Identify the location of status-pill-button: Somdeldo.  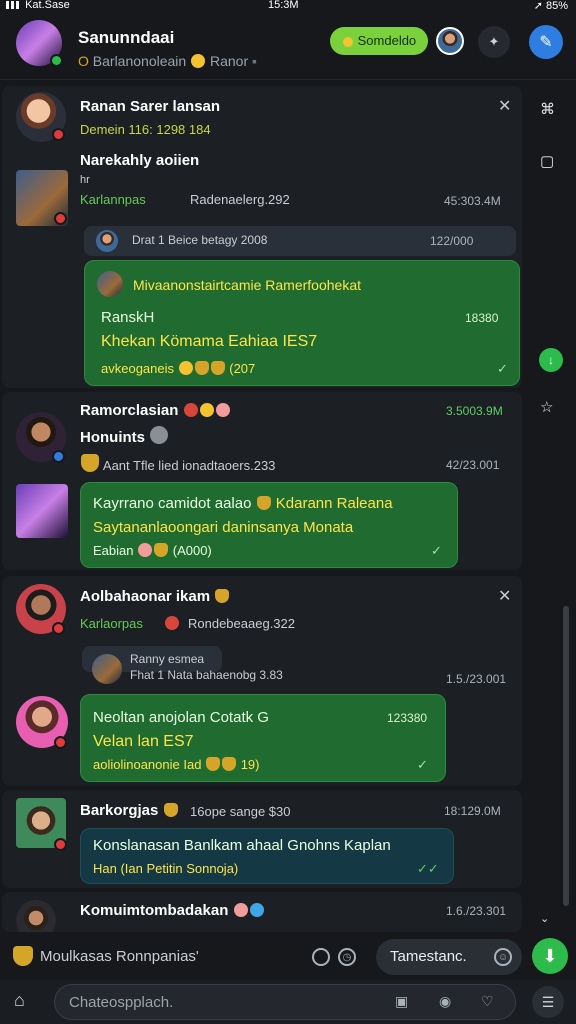
(379, 41).